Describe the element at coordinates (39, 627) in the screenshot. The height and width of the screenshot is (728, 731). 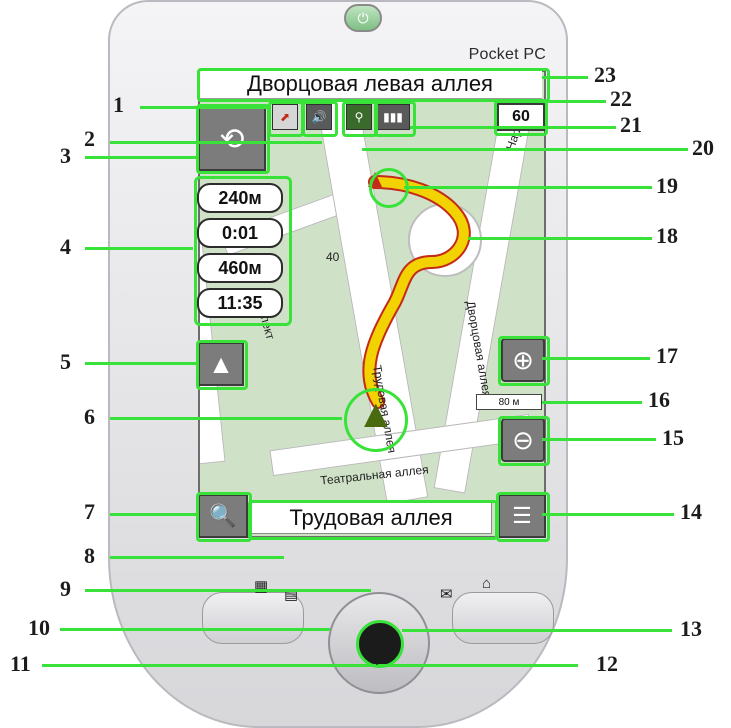
I see `callout-10: 10` at that location.